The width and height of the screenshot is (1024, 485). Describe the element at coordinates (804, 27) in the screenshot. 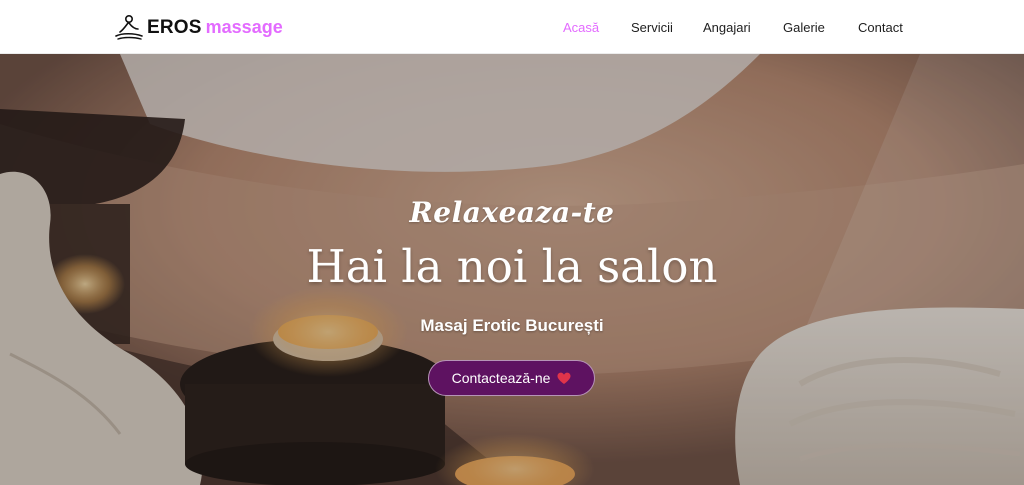

I see `nav-item-gallery: Galerie` at that location.